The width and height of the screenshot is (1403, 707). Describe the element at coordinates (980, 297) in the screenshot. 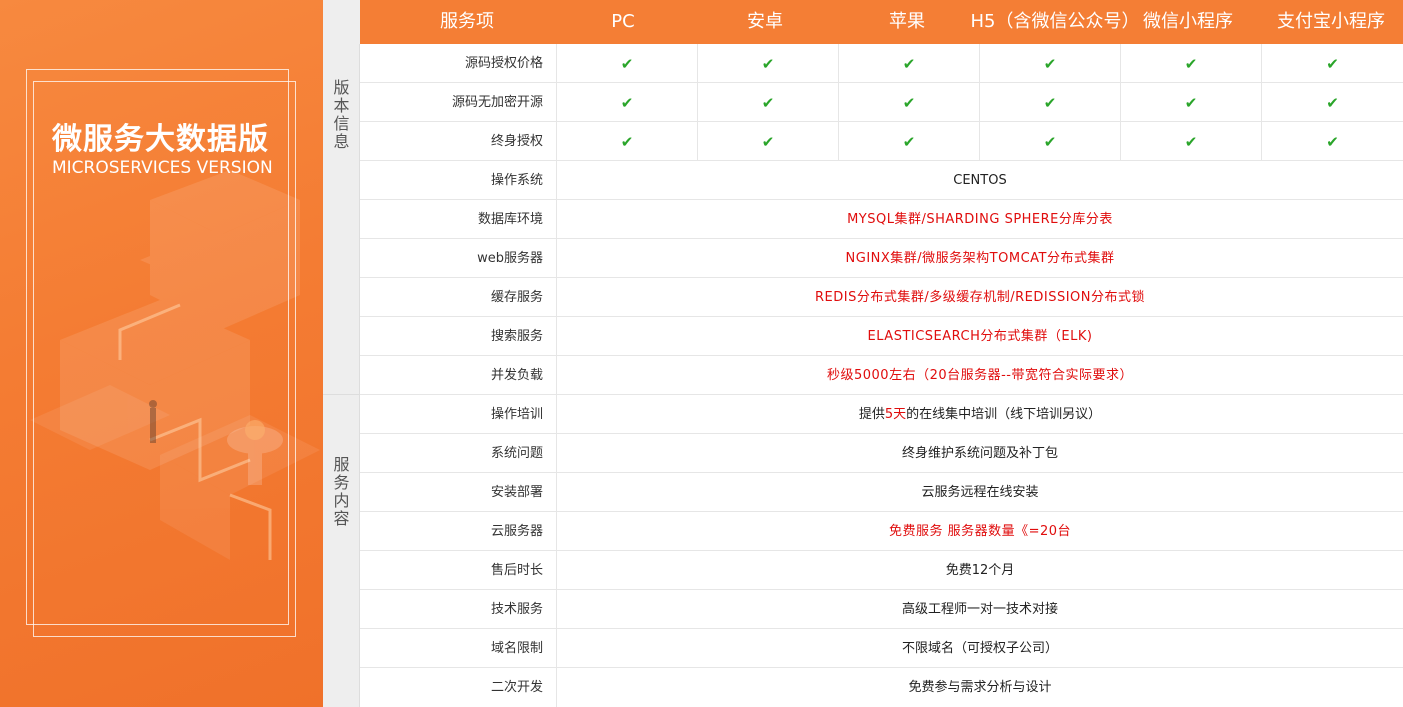

I see `row-value: REDIS分布式集群/多级缓存机制/REDISSION分布式锁` at that location.